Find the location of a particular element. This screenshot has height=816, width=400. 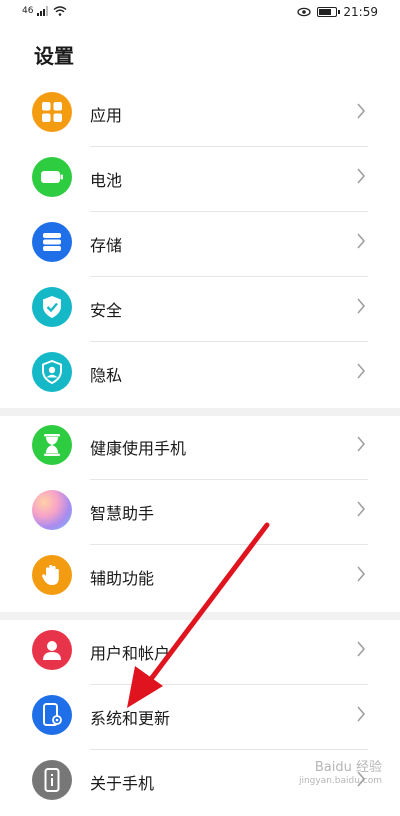

status-right: 21:59 is located at coordinates (337, 12).